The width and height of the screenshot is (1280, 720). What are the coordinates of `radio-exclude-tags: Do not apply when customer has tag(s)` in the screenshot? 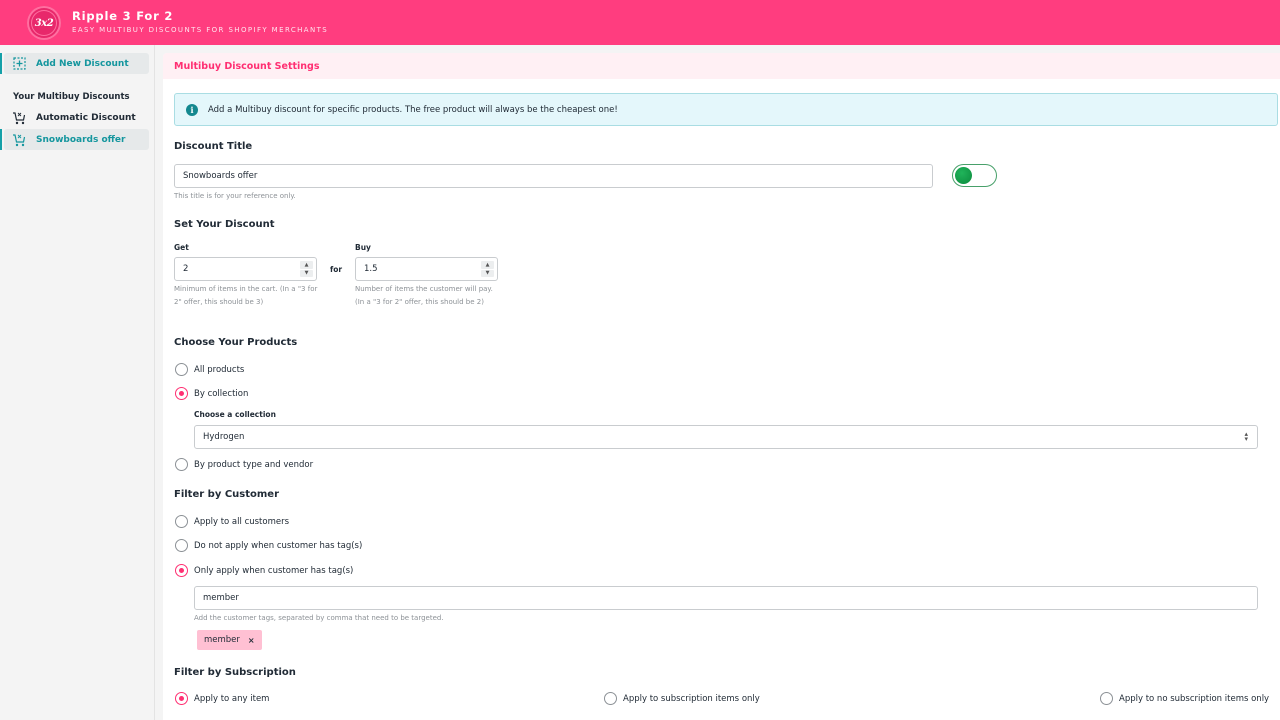 It's located at (268, 545).